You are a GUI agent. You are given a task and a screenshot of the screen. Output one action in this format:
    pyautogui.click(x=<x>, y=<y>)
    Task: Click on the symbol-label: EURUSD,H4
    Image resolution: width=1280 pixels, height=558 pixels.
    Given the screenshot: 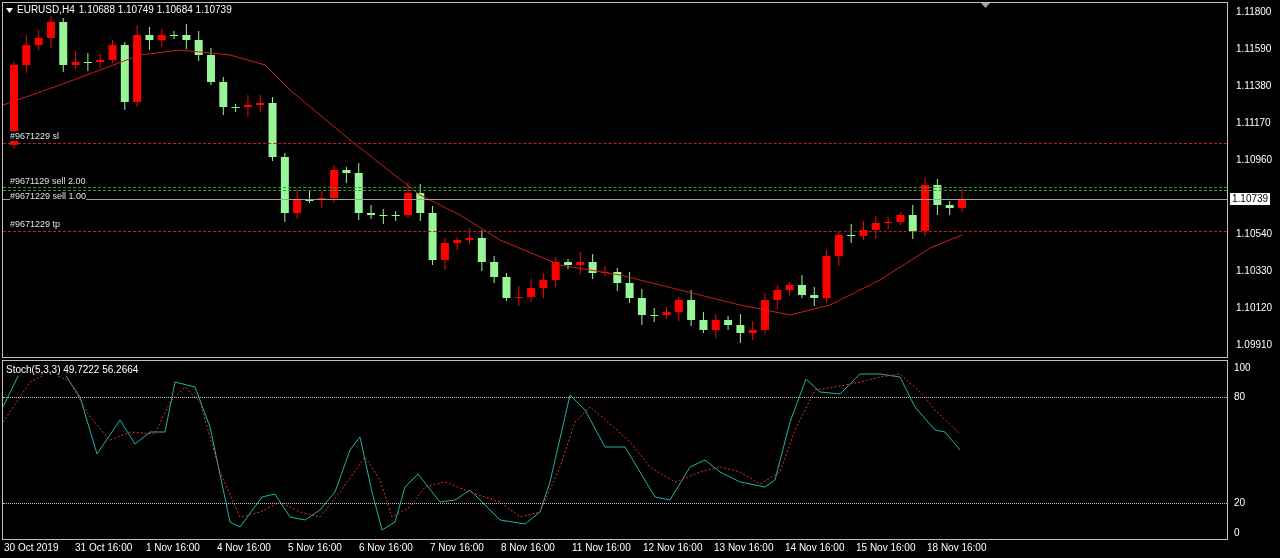 What is the action you would take?
    pyautogui.click(x=46, y=10)
    